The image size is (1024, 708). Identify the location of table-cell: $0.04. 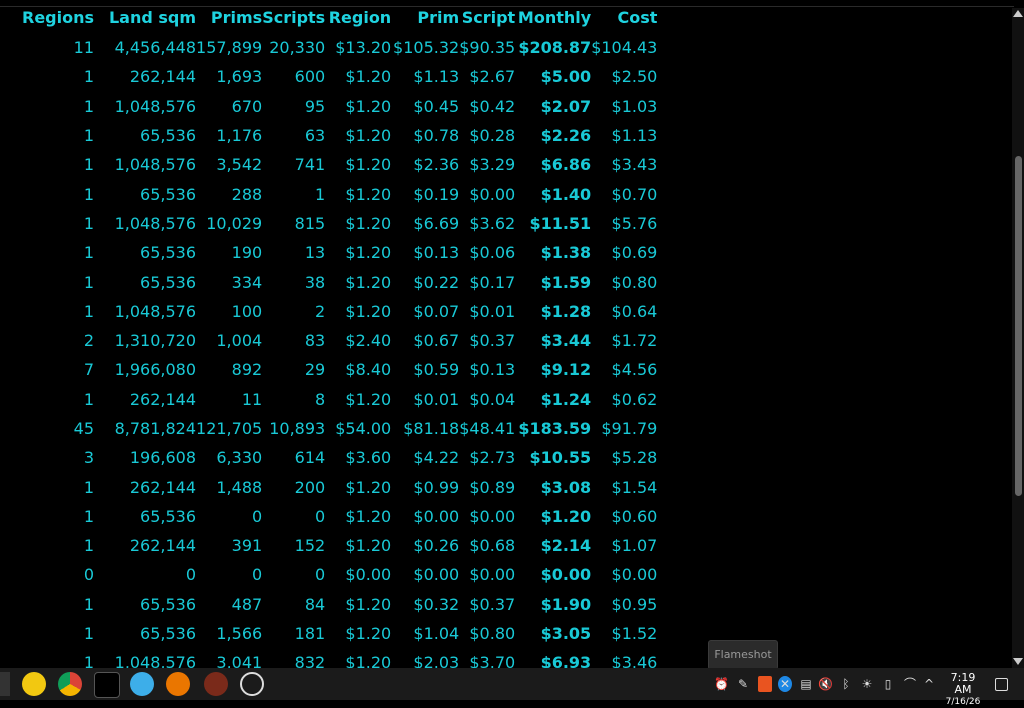
(492, 399).